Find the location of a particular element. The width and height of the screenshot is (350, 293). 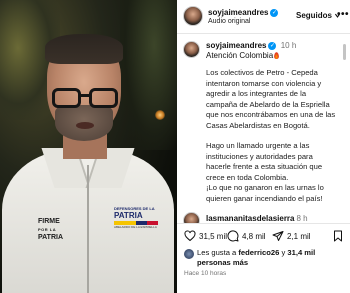

caption-header: soyjaimeandres ✓ 10 h is located at coordinates (251, 45).